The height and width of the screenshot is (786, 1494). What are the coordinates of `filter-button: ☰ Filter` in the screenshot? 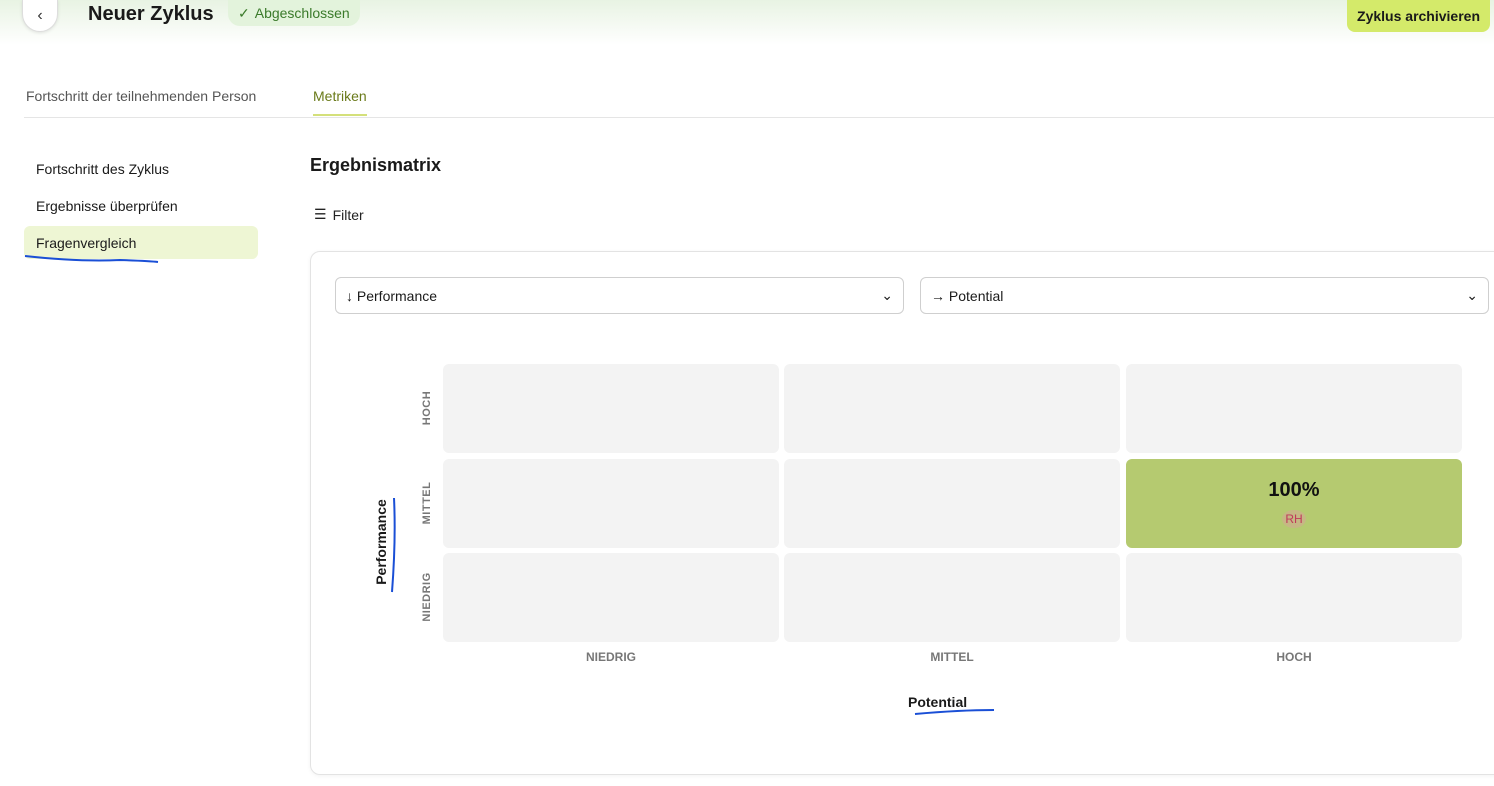 It's located at (339, 214).